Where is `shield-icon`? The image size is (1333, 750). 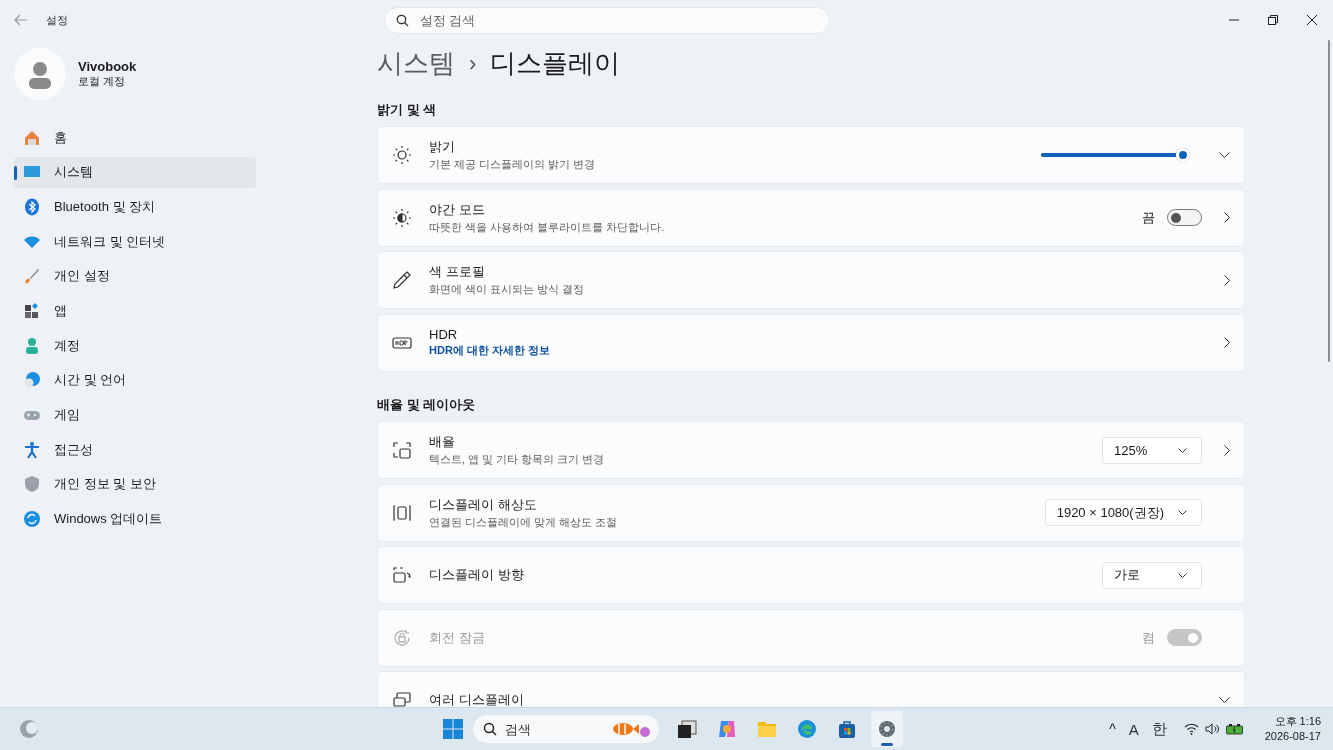 shield-icon is located at coordinates (32, 484).